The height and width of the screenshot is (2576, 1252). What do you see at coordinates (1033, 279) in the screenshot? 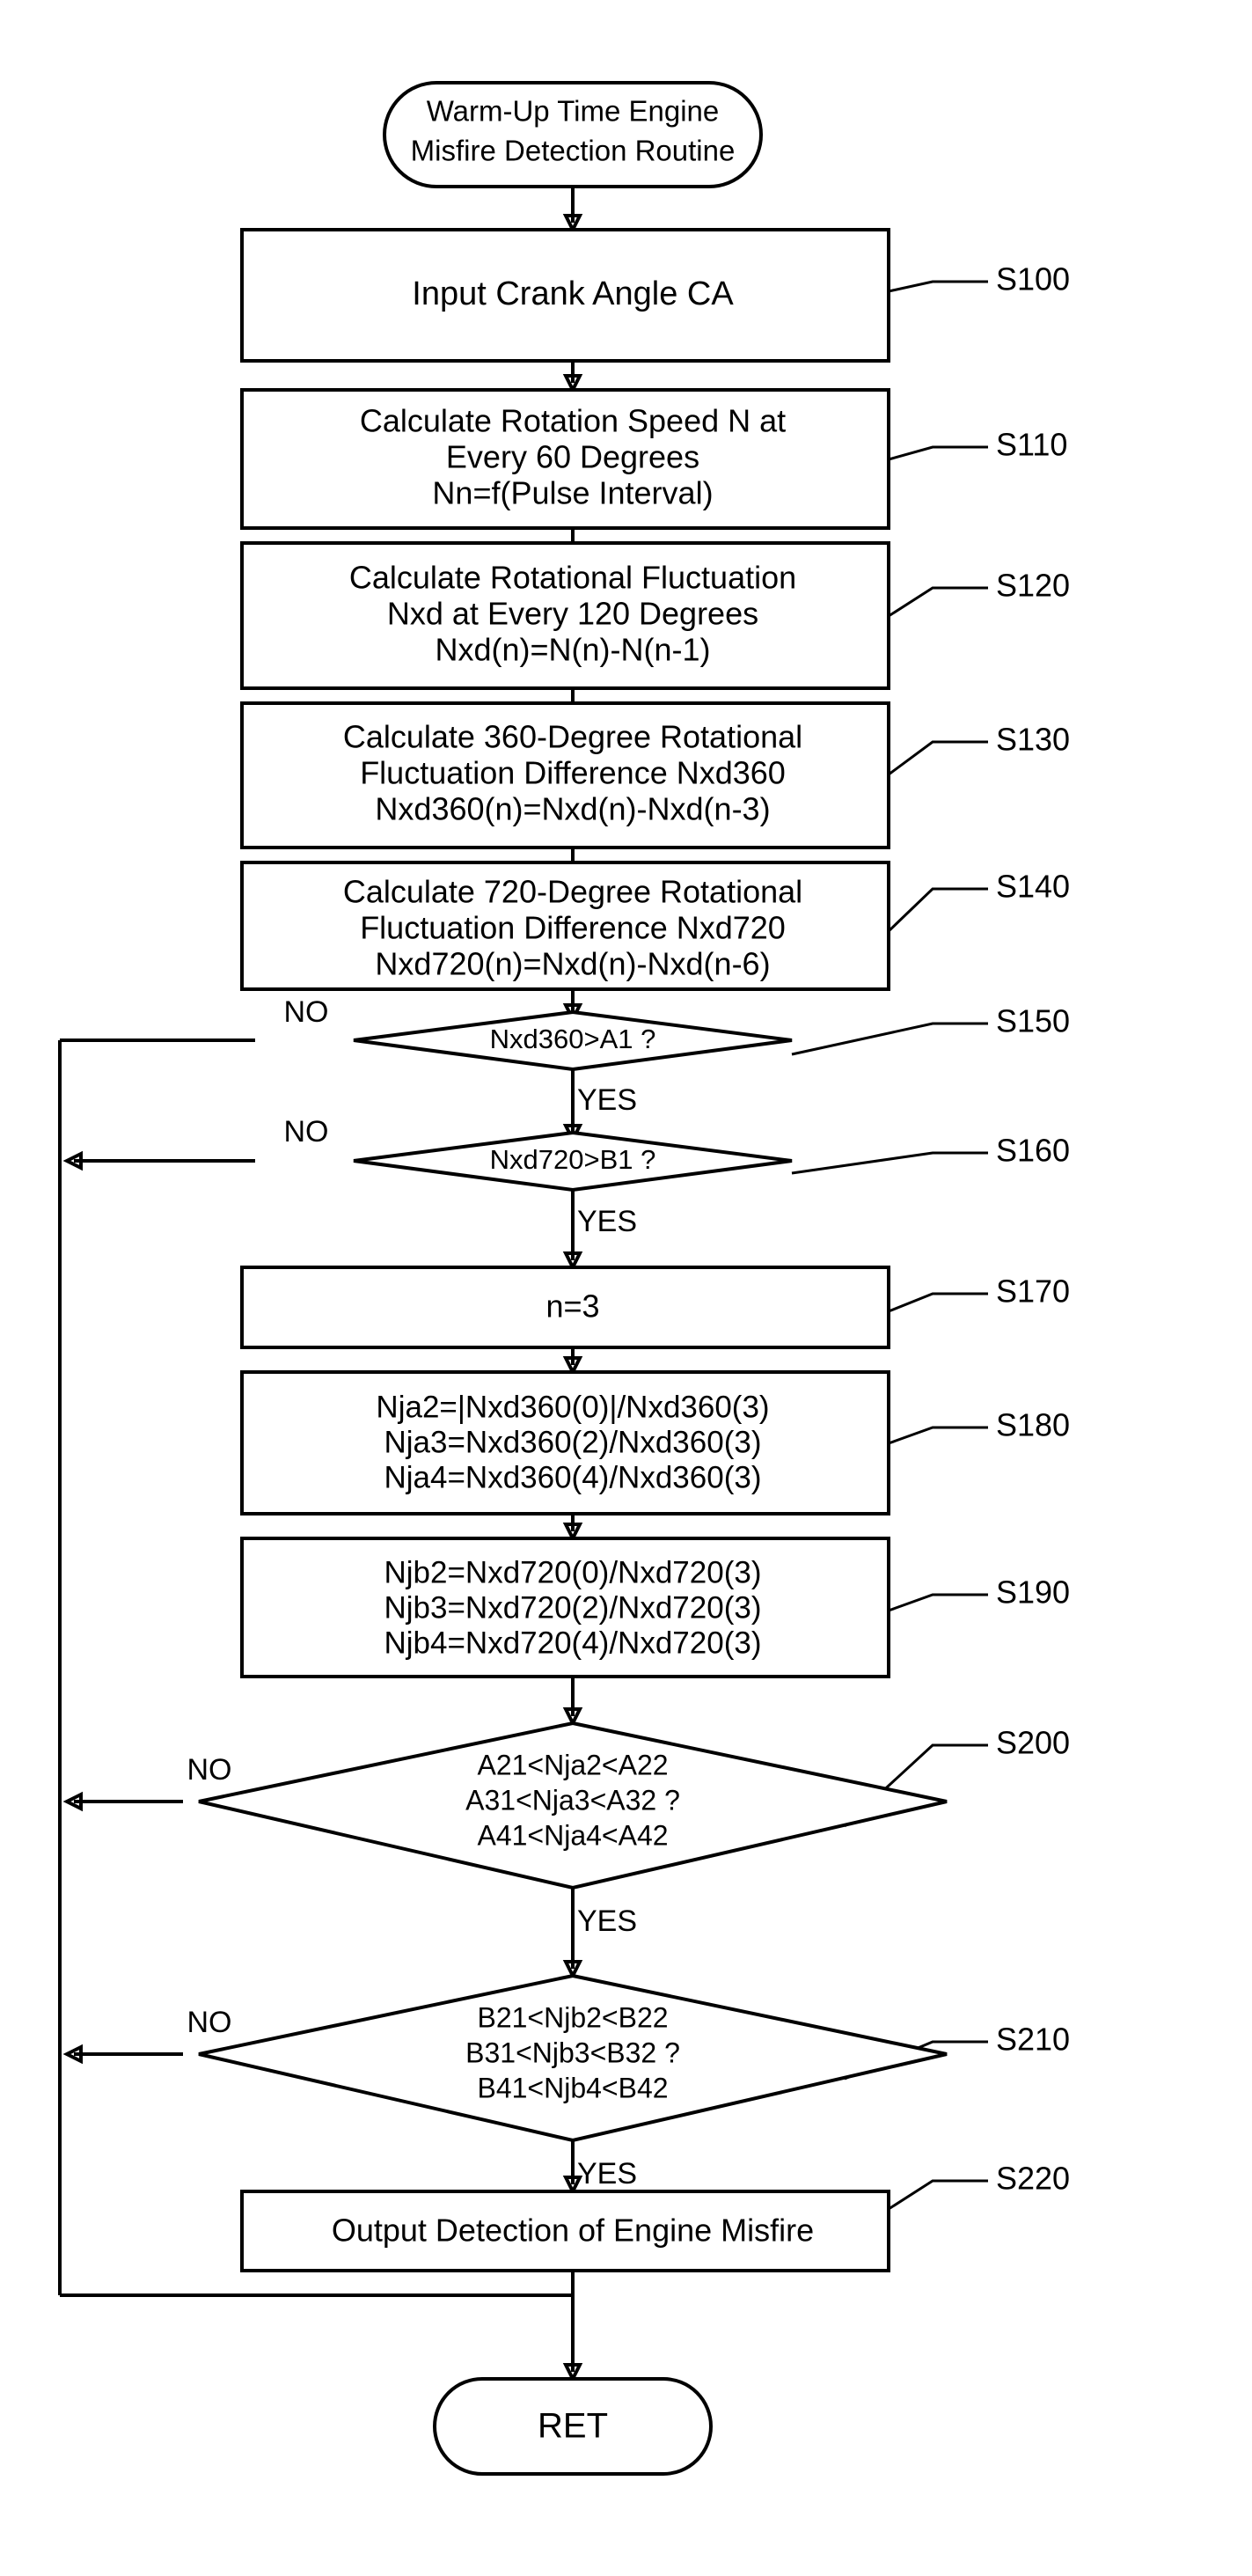
I see `step-label-s100: S100` at bounding box center [1033, 279].